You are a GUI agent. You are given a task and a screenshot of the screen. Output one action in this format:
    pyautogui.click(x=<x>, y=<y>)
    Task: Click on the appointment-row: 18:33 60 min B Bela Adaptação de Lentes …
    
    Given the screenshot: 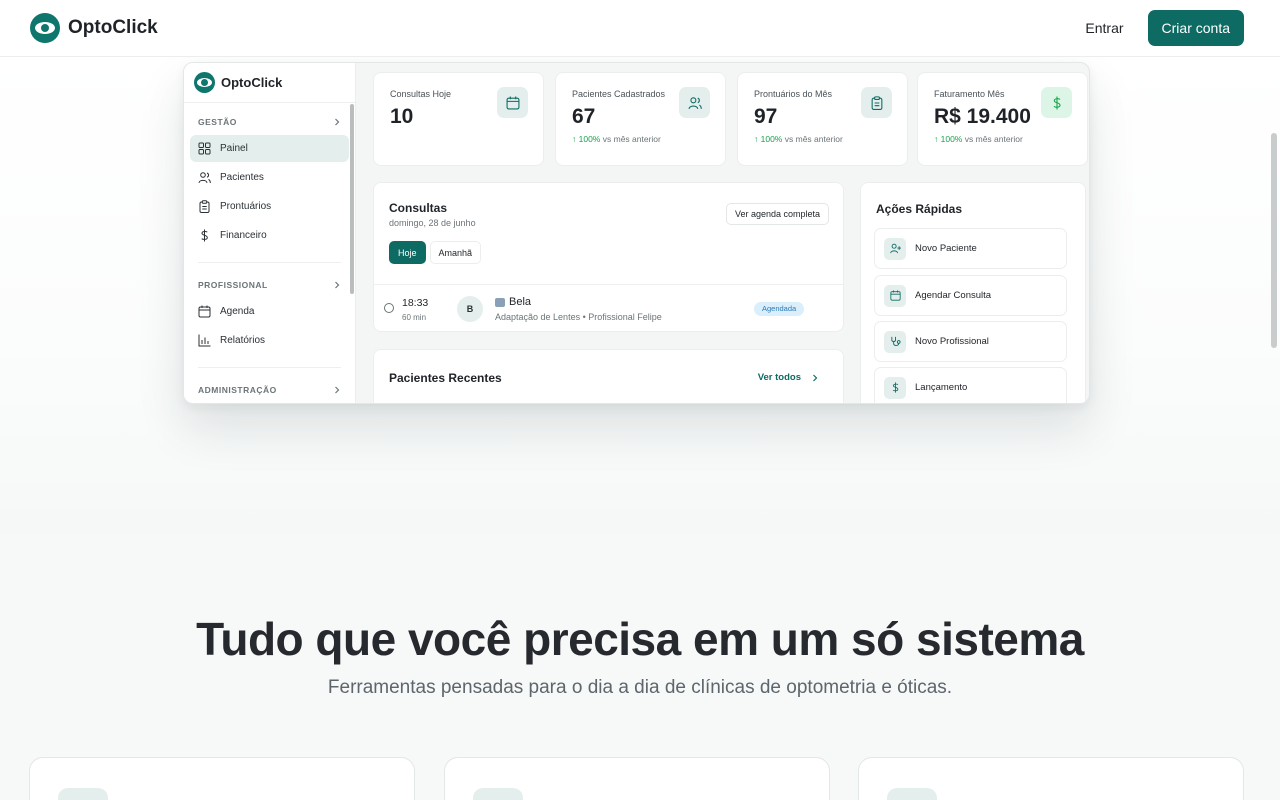 What is the action you would take?
    pyautogui.click(x=608, y=308)
    